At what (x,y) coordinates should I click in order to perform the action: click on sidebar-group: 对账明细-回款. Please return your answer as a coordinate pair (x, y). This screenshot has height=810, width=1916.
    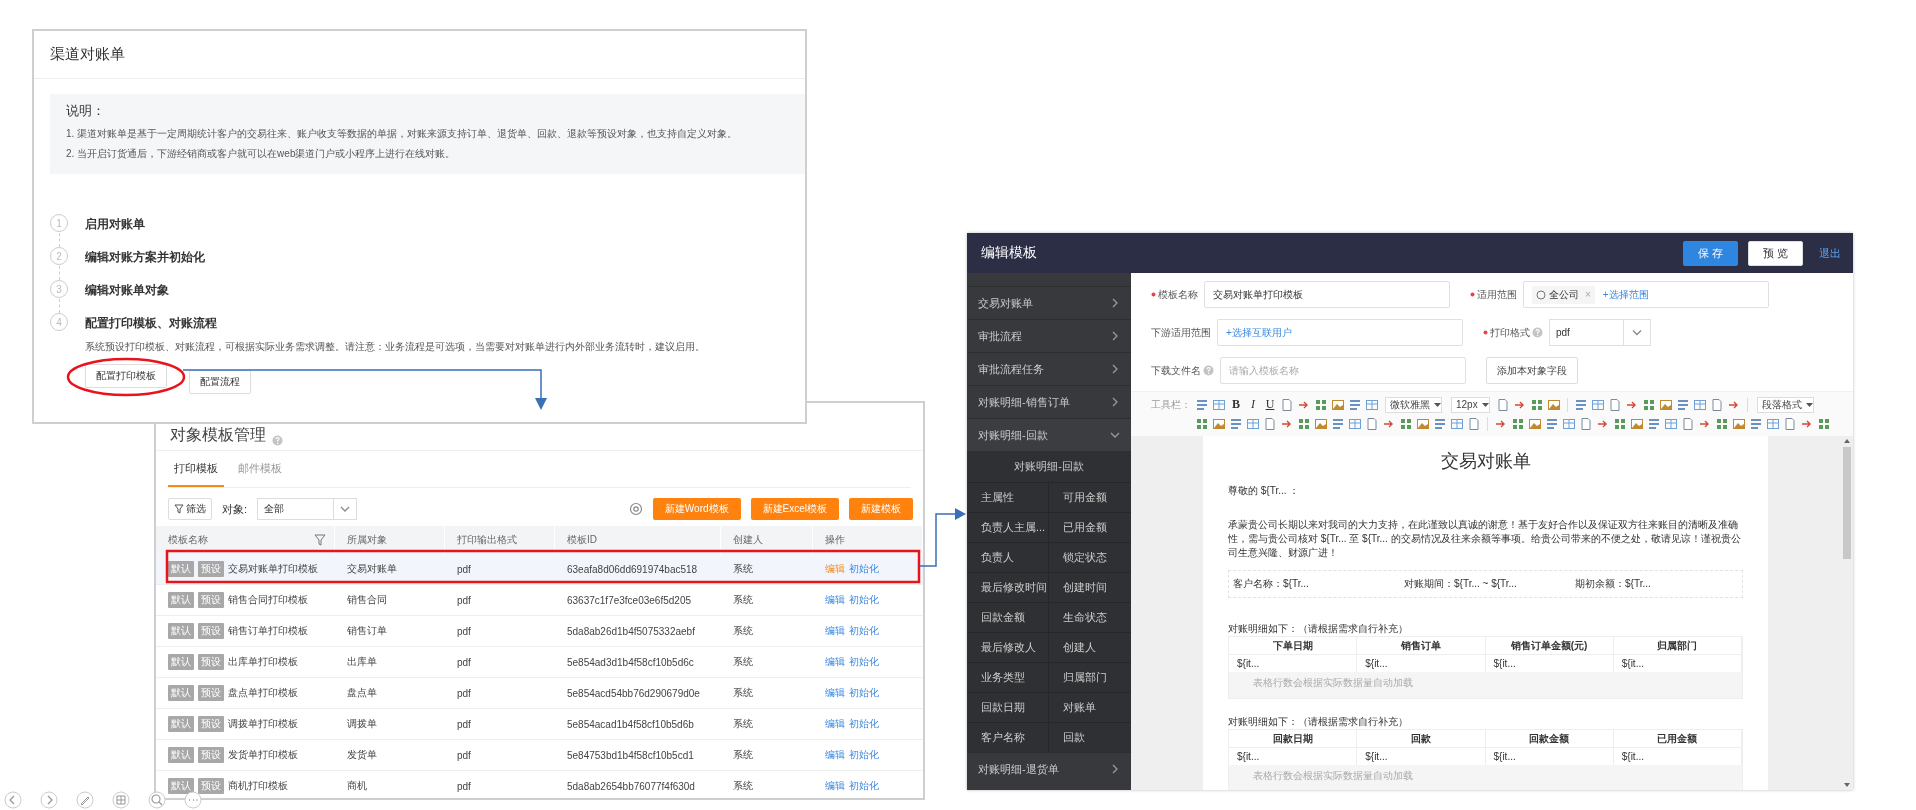
    Looking at the image, I should click on (1049, 434).